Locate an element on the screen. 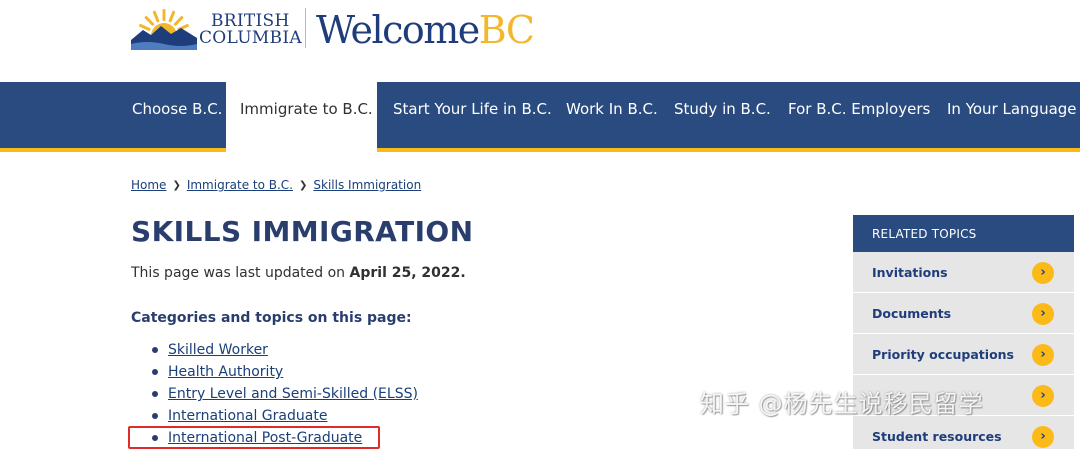  related-item-student-resources: Student resources › is located at coordinates (963, 432).